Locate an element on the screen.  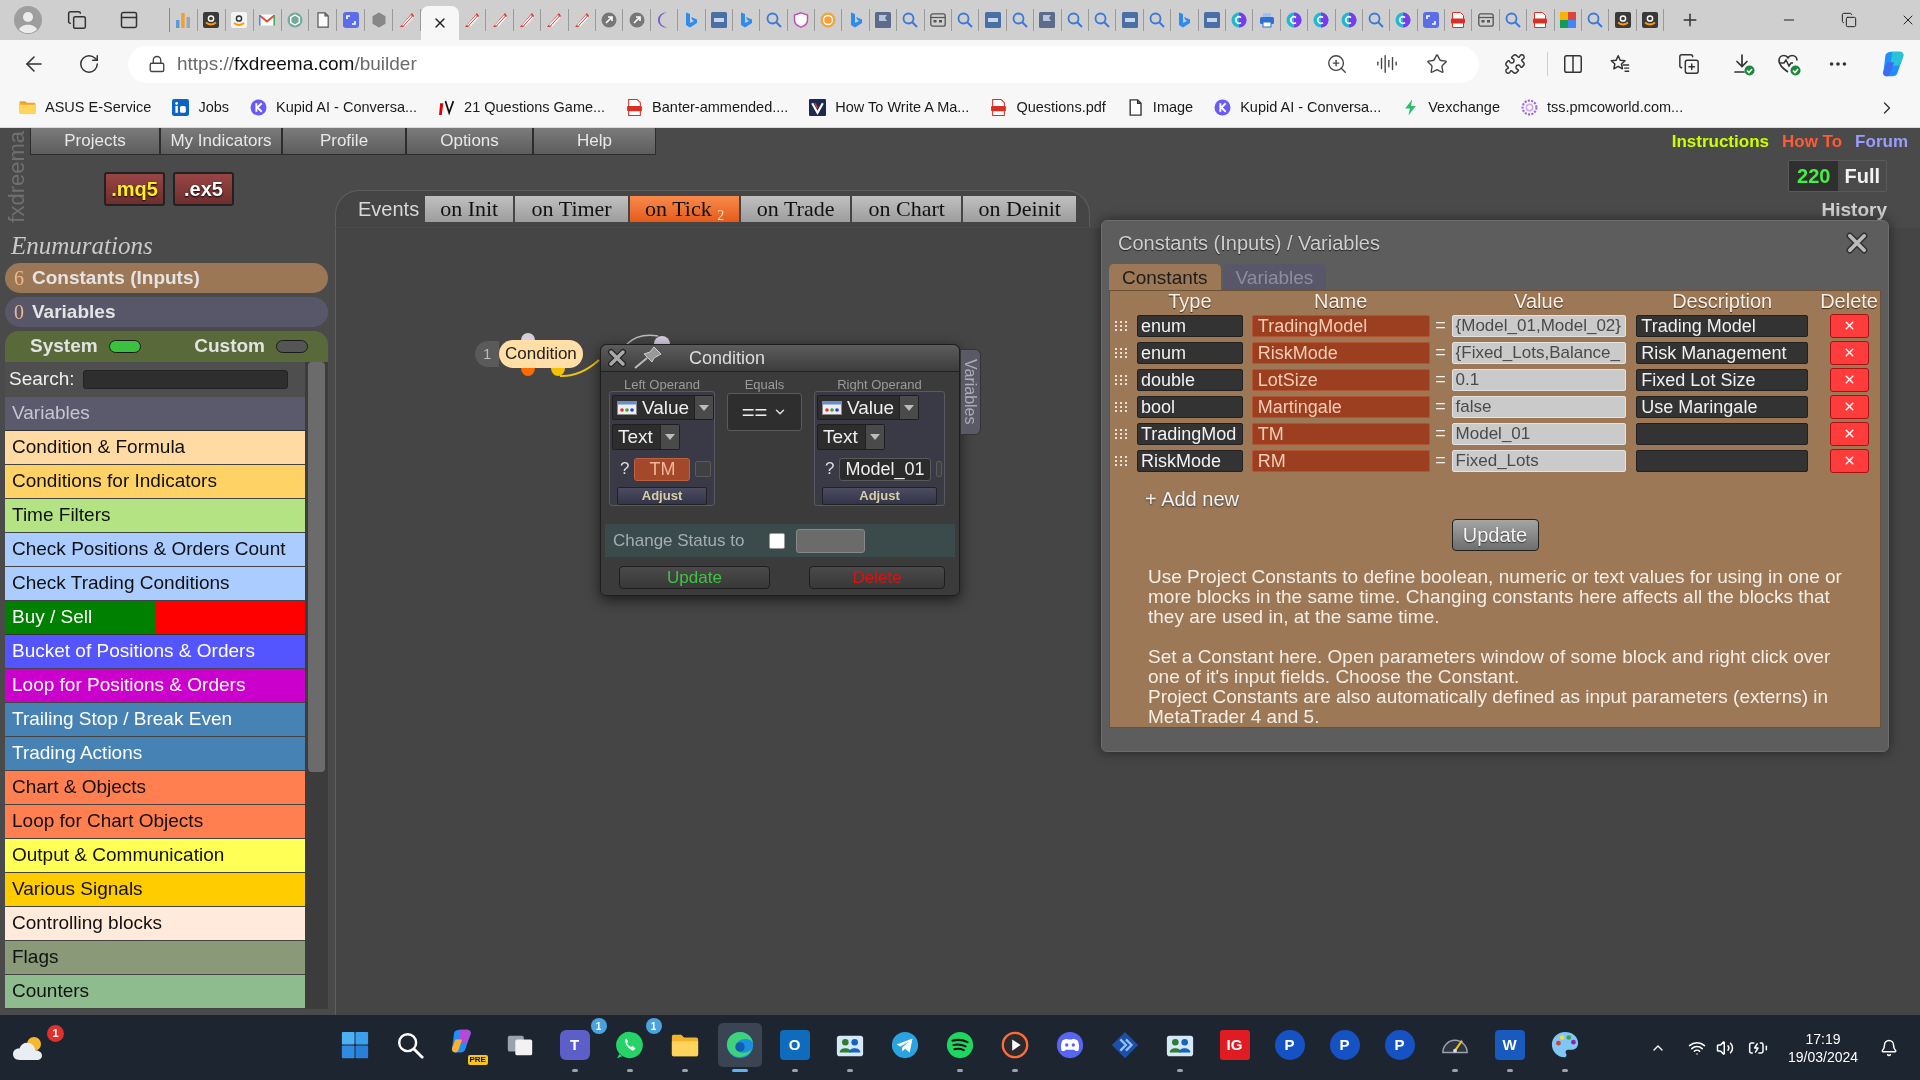
event-tab: on Chart is located at coordinates (907, 209).